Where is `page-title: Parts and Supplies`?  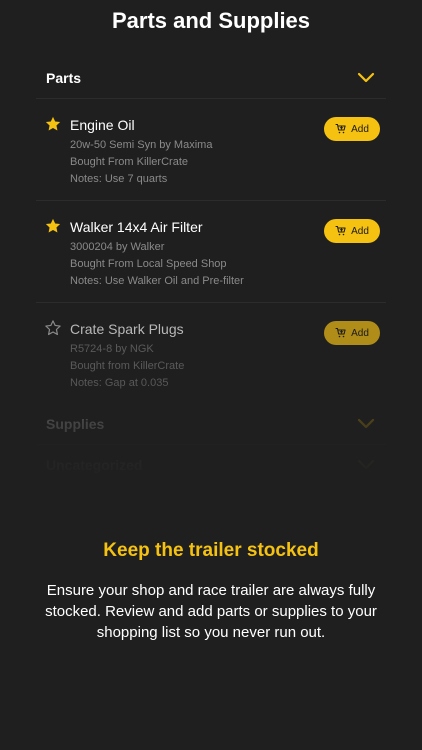 page-title: Parts and Supplies is located at coordinates (211, 20).